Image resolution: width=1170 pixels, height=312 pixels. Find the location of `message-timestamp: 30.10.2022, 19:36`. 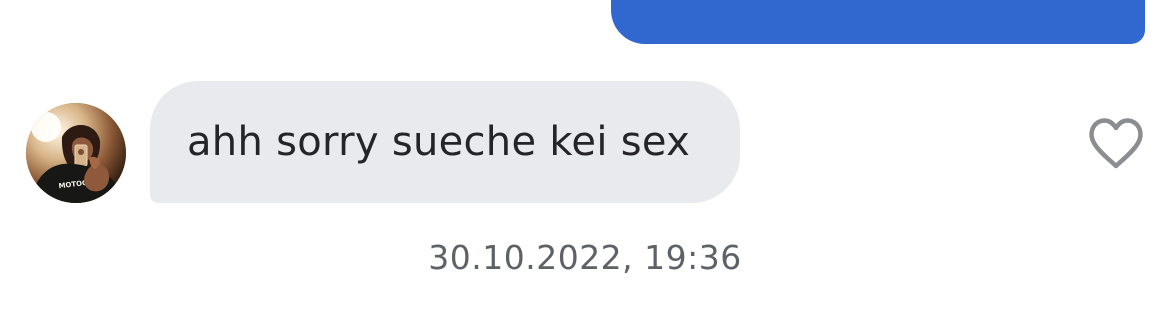

message-timestamp: 30.10.2022, 19:36 is located at coordinates (585, 257).